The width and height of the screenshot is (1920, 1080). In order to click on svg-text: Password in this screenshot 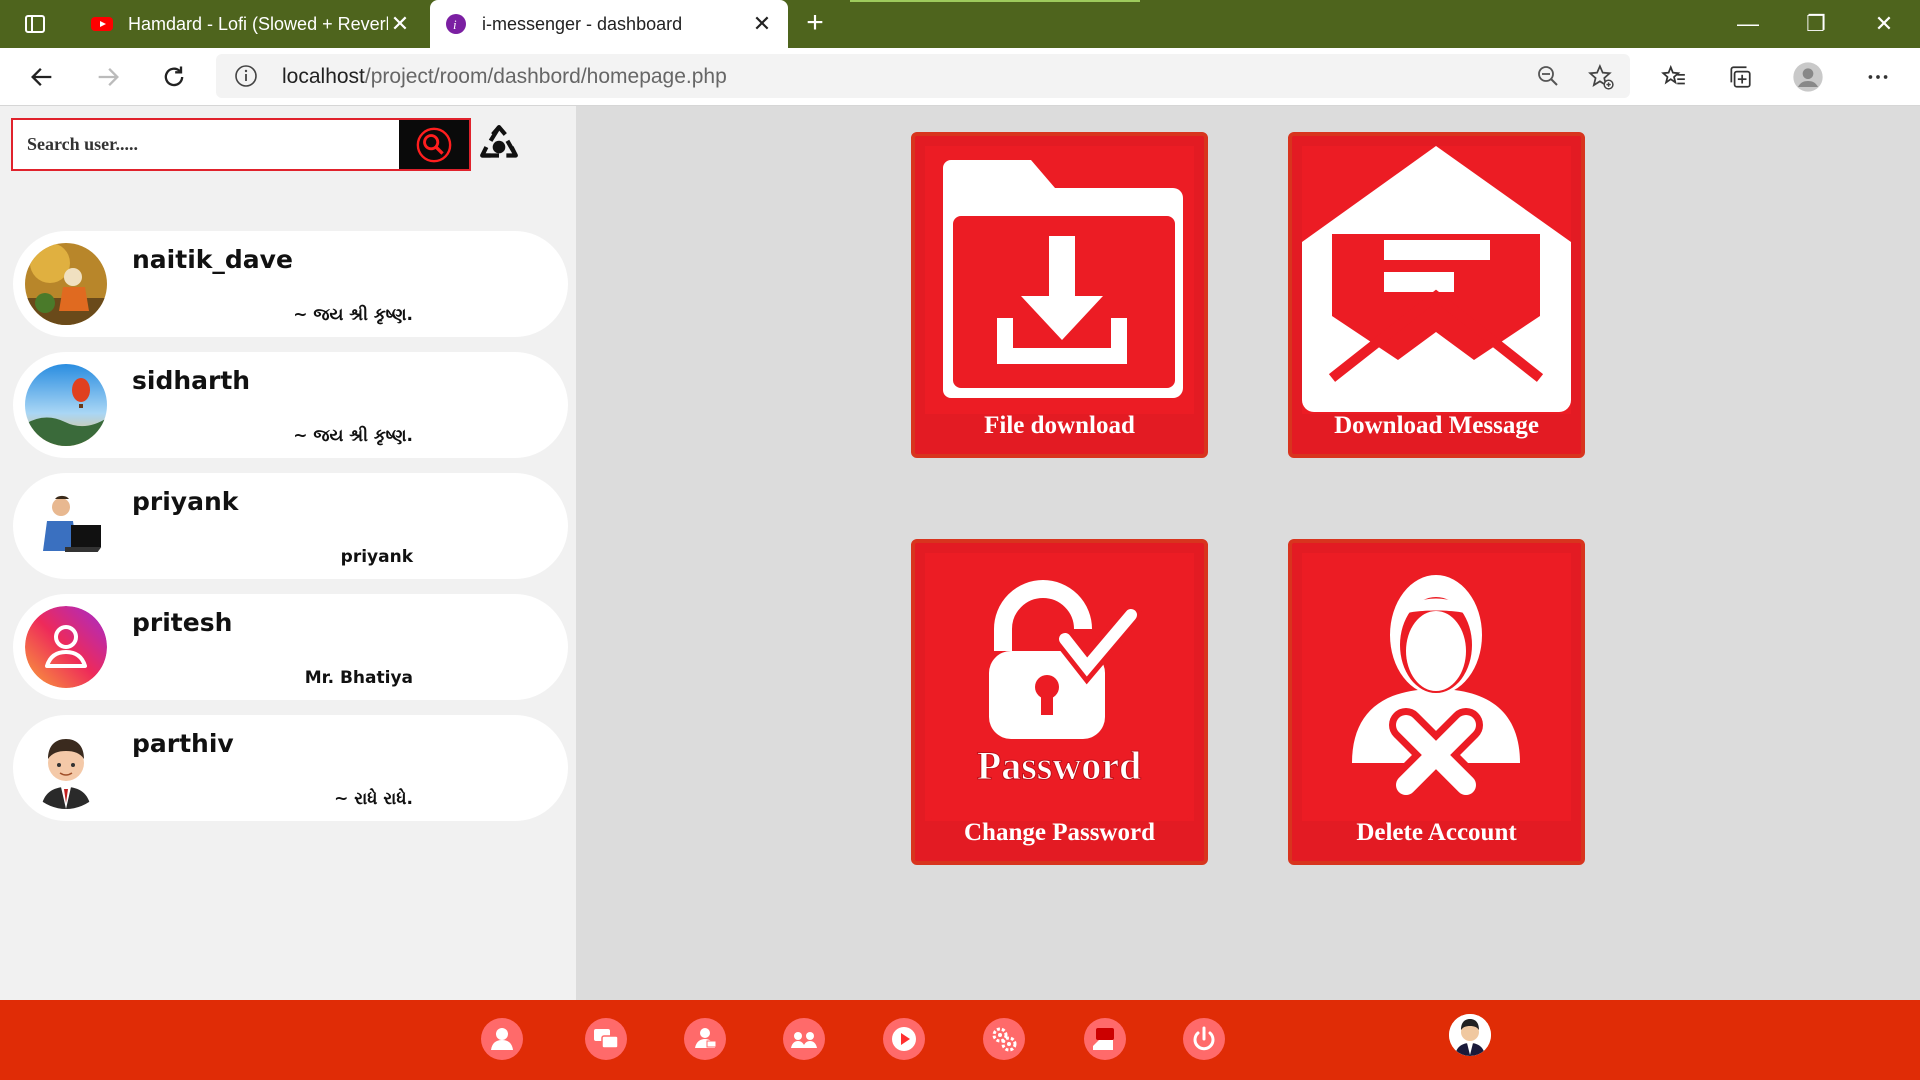, I will do `click(1059, 765)`.